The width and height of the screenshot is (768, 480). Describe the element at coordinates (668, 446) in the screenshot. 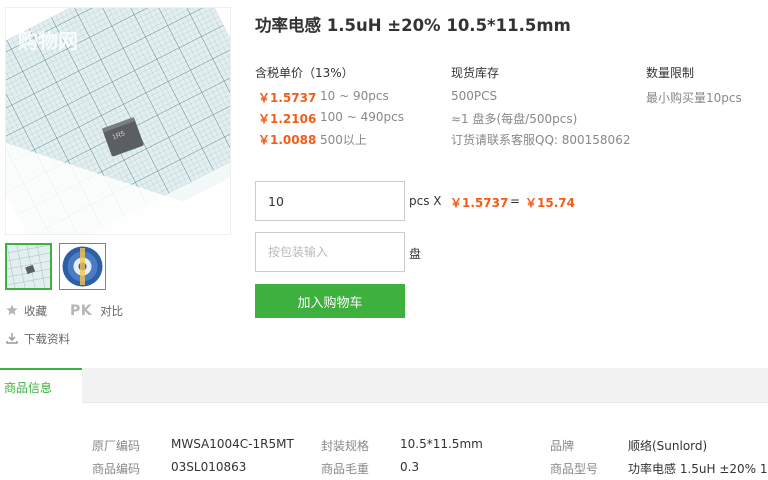

I see `spec-brand: 顺络(Sunlord)` at that location.